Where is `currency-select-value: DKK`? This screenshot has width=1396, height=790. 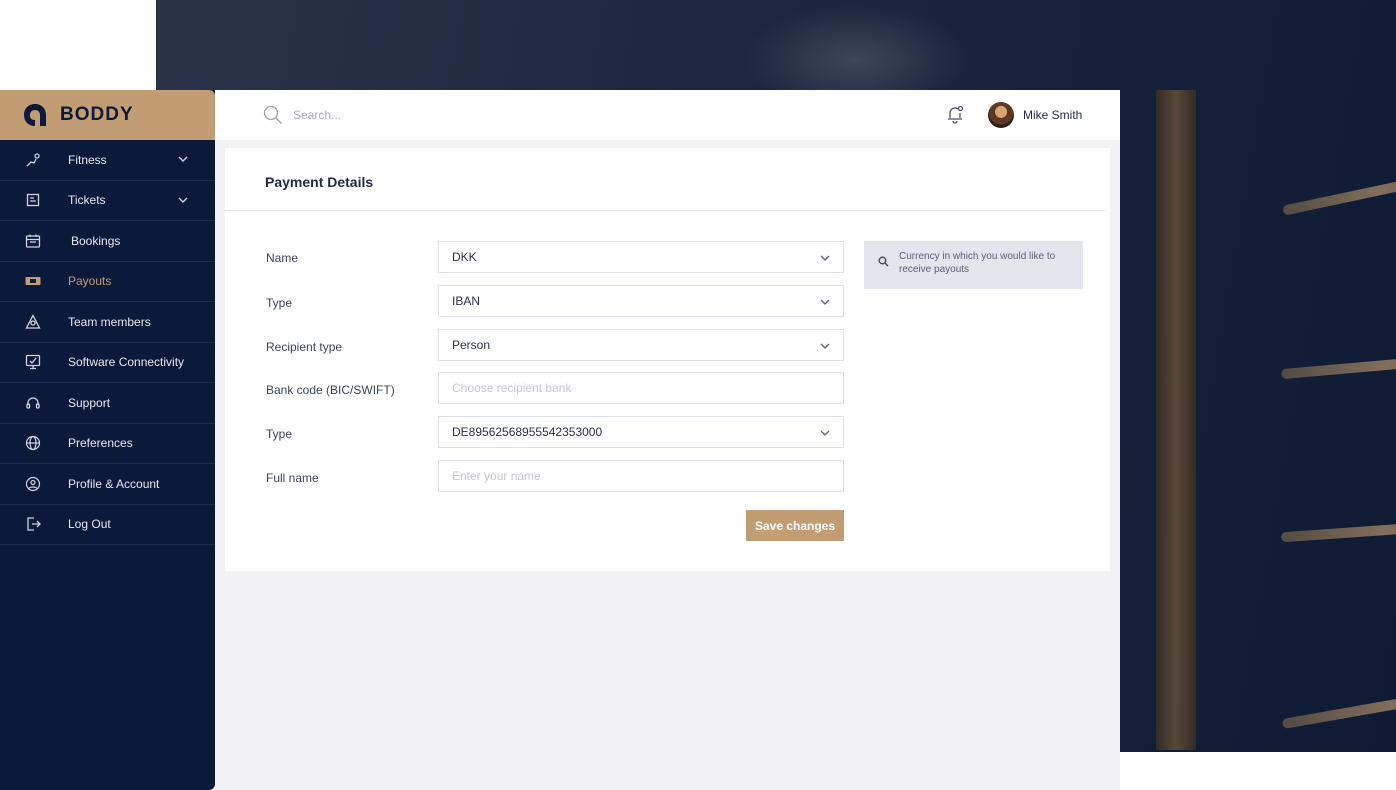
currency-select-value: DKK is located at coordinates (464, 257).